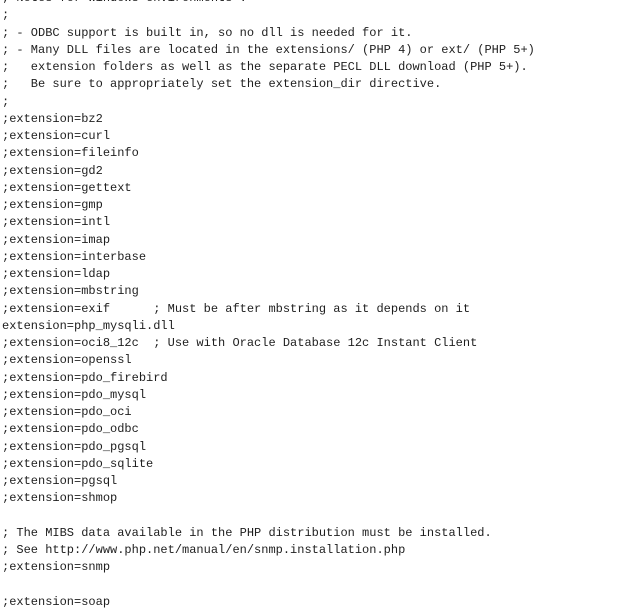  Describe the element at coordinates (315, 464) in the screenshot. I see `code-line: ;extension=pdo_sqlite` at that location.